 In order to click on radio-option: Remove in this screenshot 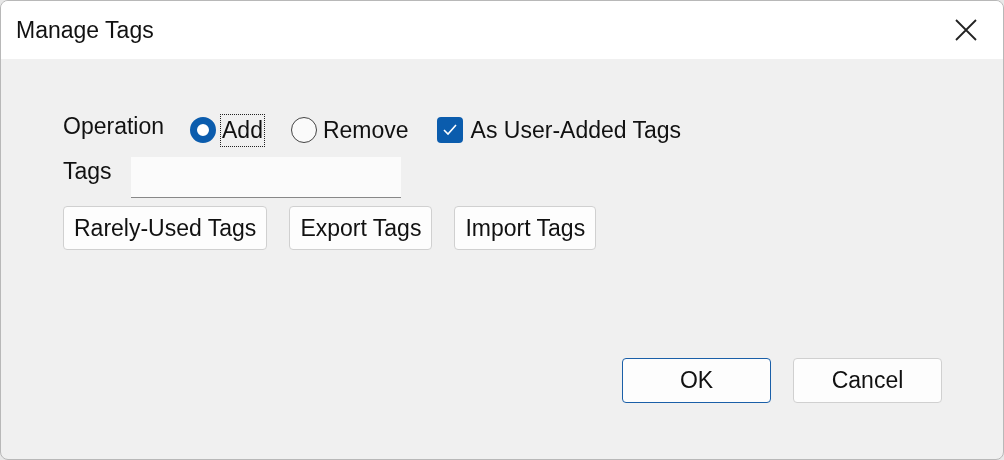, I will do `click(350, 130)`.